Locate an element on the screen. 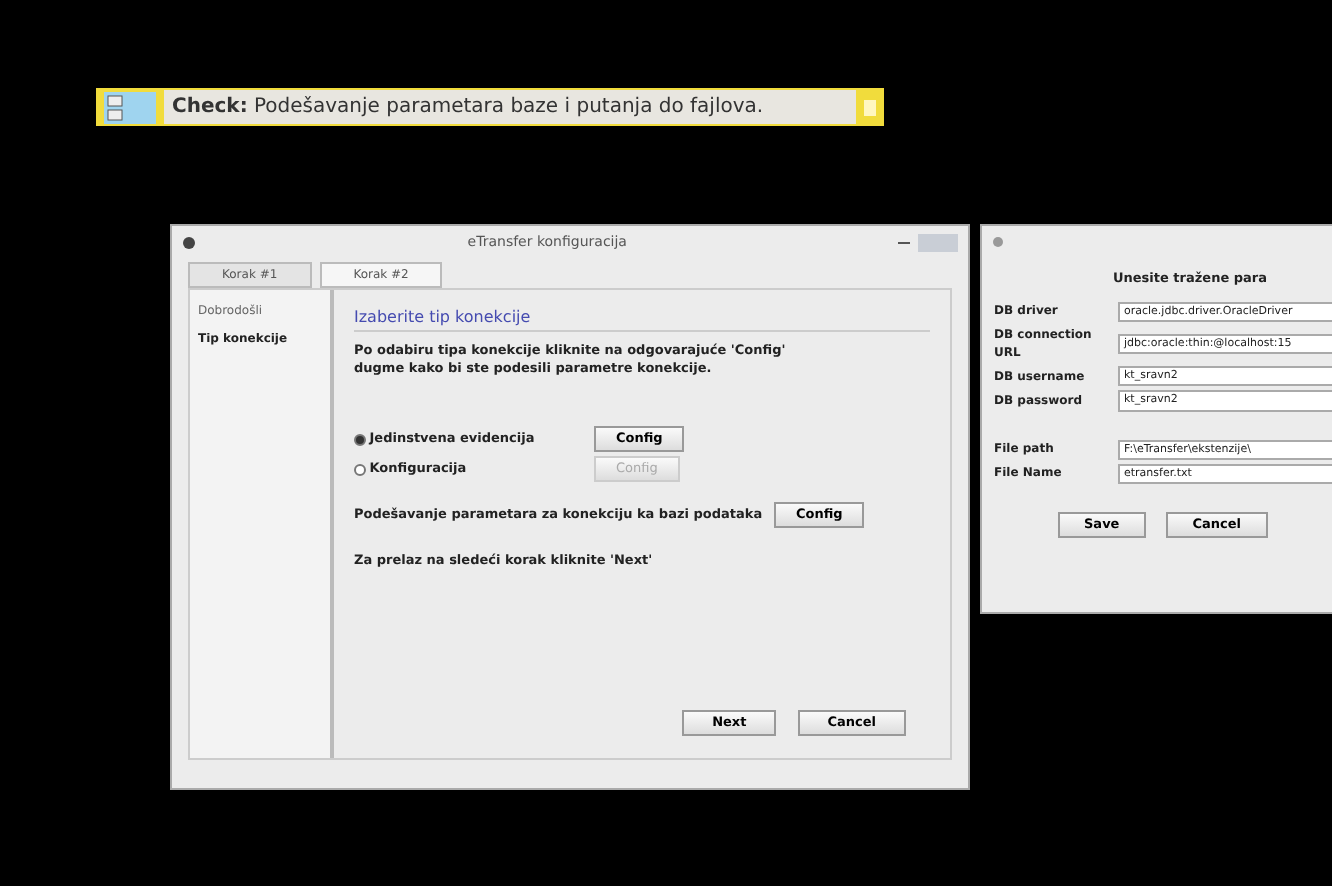 This screenshot has height=886, width=1332. step-heading: Izaberite tip konekcije is located at coordinates (642, 319).